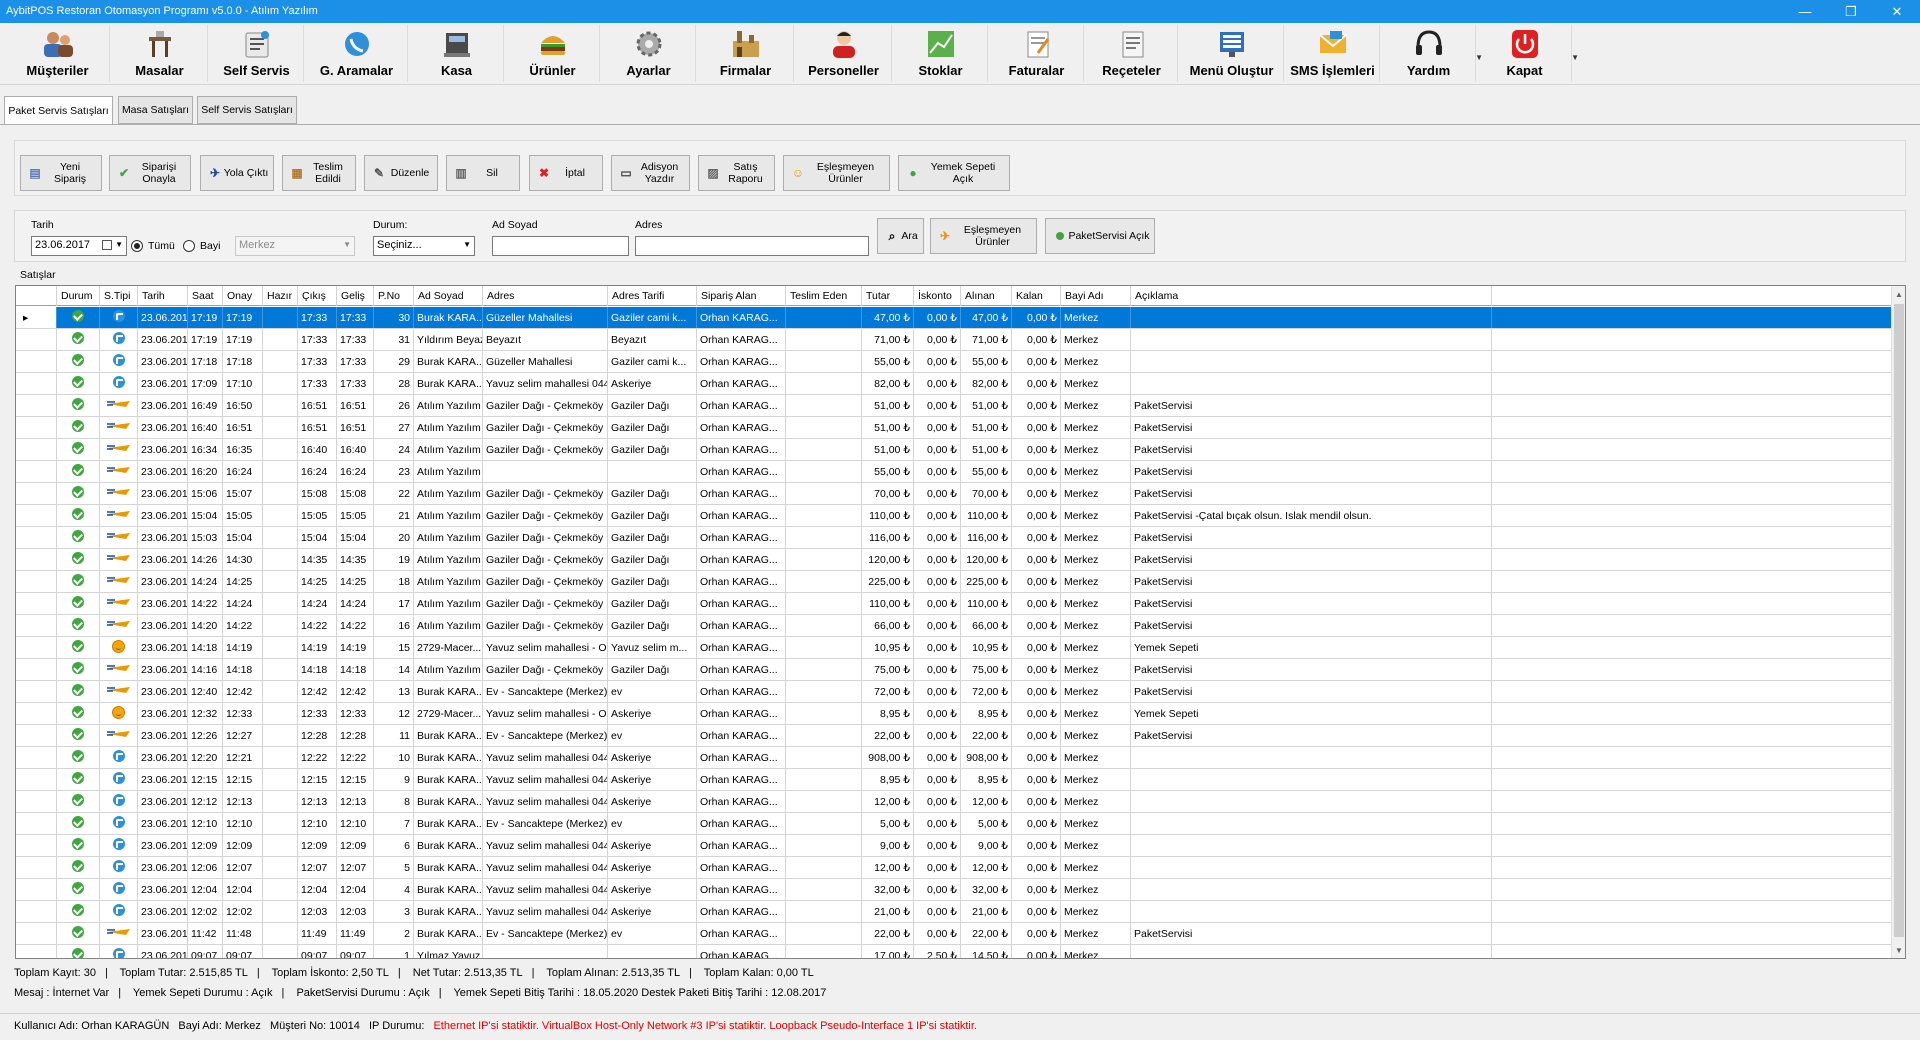 This screenshot has height=1040, width=1920. I want to click on toolbar-kasa-button: Kasa, so click(457, 53).